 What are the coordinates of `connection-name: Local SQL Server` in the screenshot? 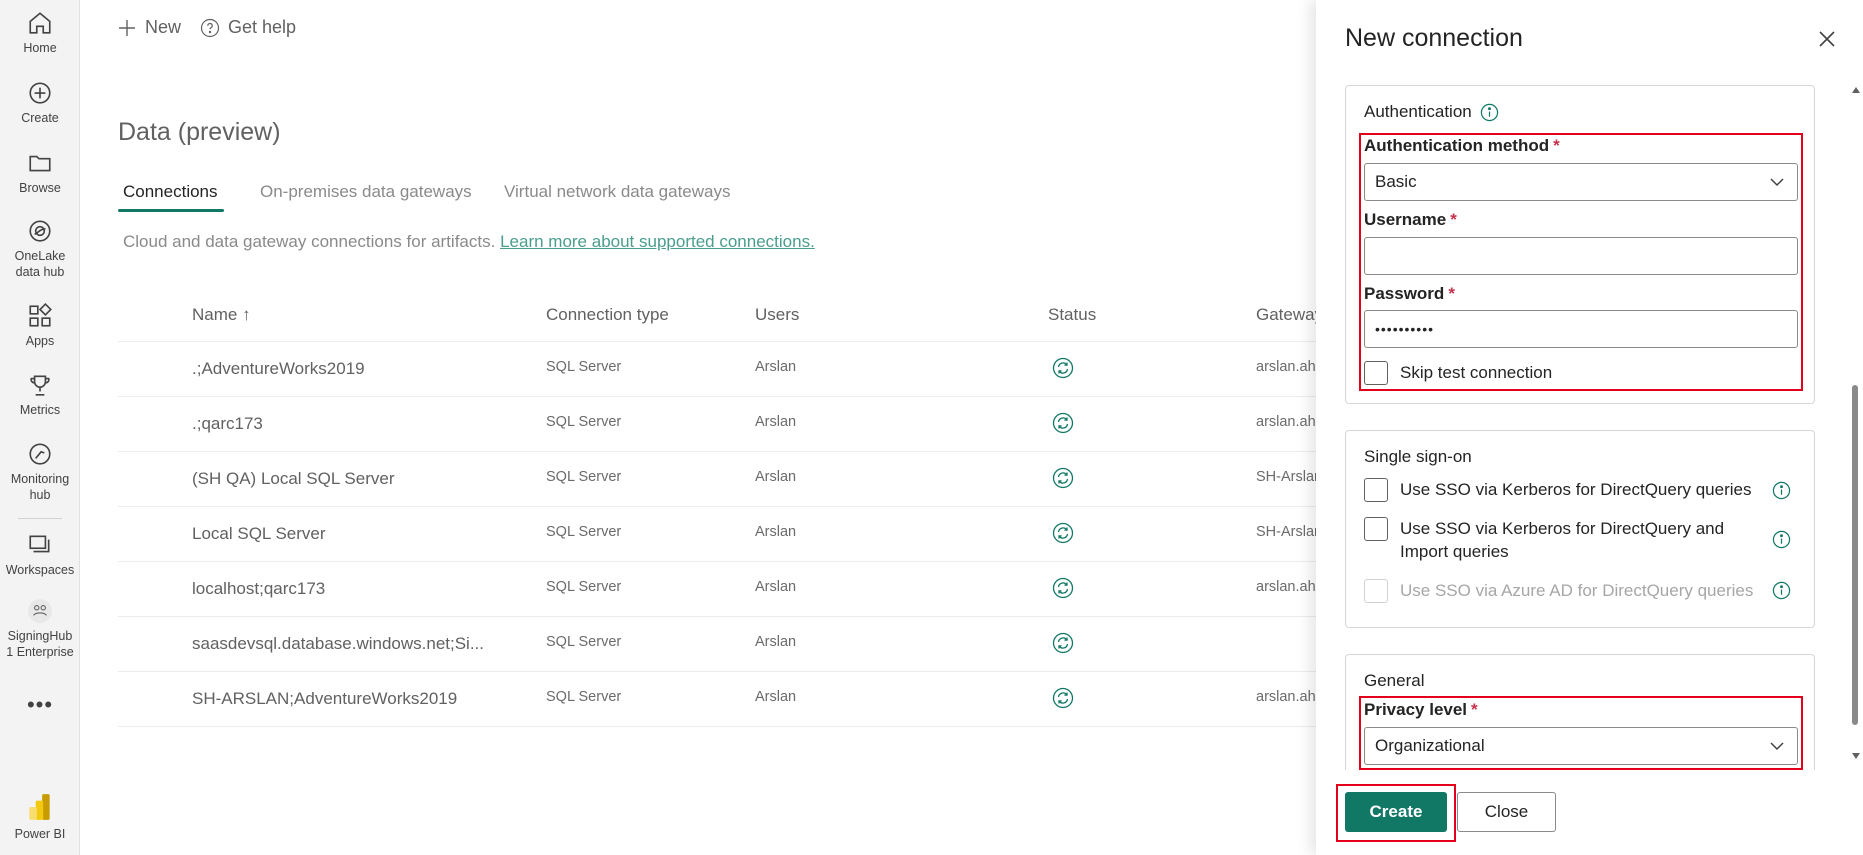 It's located at (259, 534).